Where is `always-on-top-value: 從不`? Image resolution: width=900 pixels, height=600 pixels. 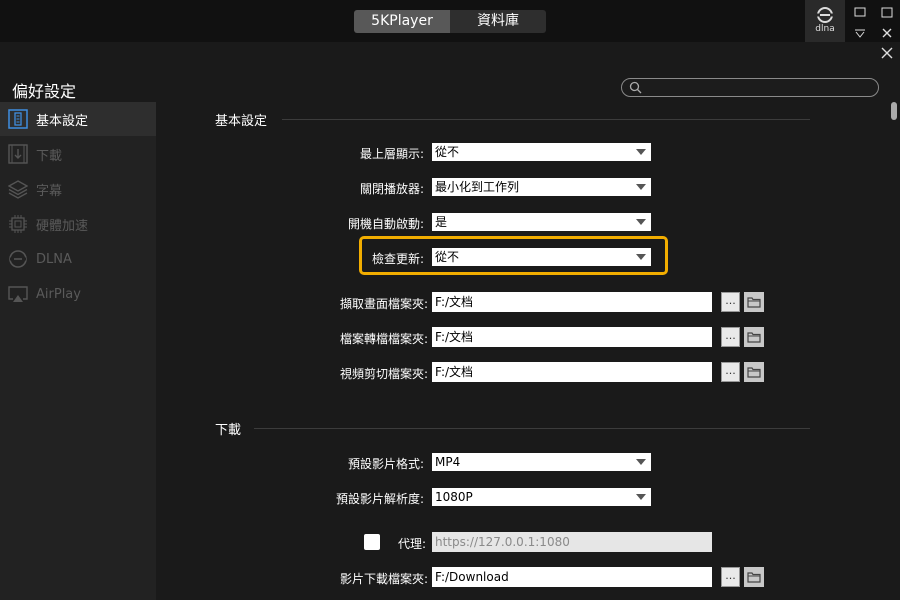
always-on-top-value: 從不 is located at coordinates (447, 152).